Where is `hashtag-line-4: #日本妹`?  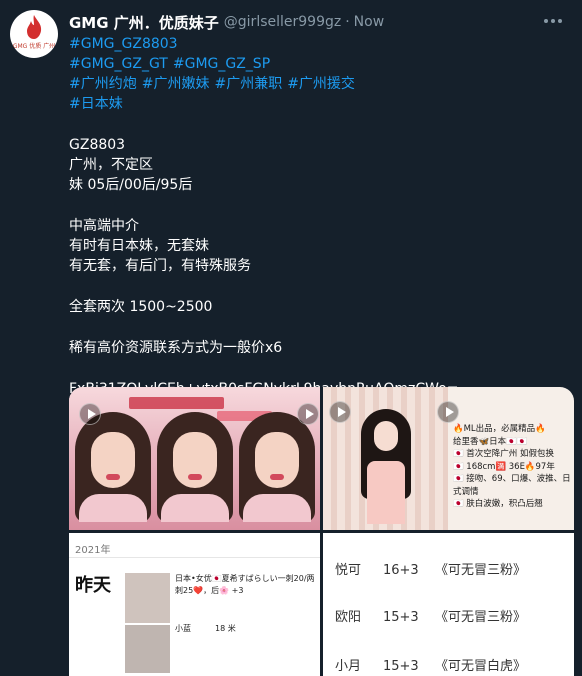 hashtag-line-4: #日本妹 is located at coordinates (321, 104).